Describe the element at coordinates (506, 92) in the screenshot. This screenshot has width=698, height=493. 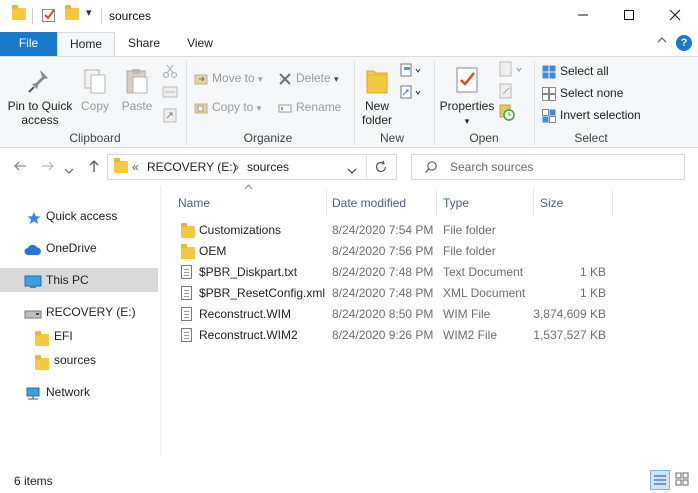
I see `edit-icon` at that location.